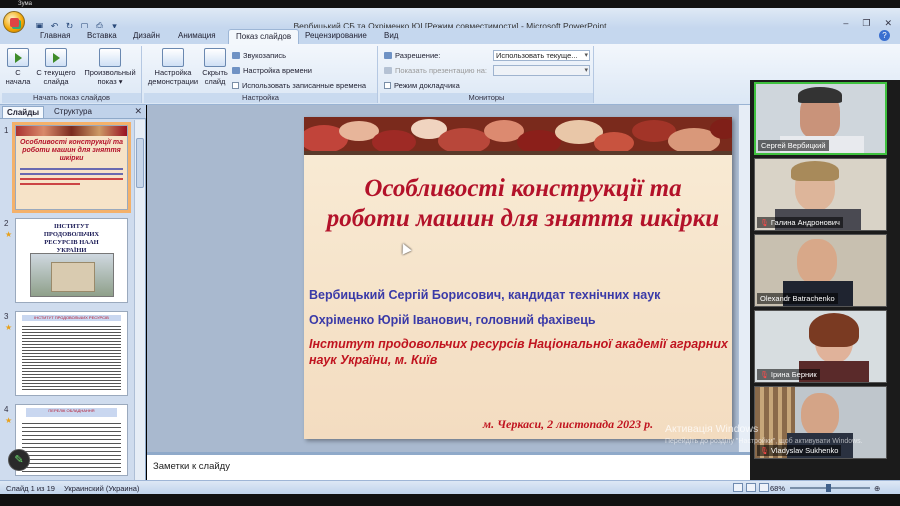 Image resolution: width=900 pixels, height=506 pixels. I want to click on tab-outline: Структура, so click(73, 111).